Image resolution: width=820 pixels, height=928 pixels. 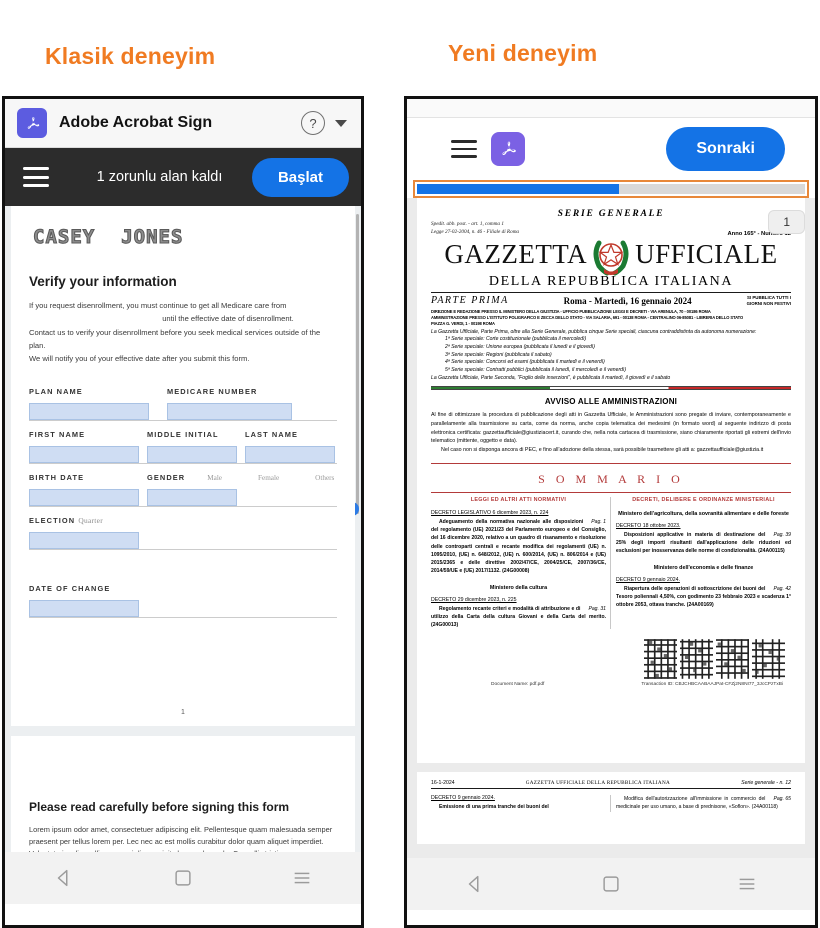 I want to click on required-fields-status: 1 zorunlu alan kaldı, so click(x=159, y=177).